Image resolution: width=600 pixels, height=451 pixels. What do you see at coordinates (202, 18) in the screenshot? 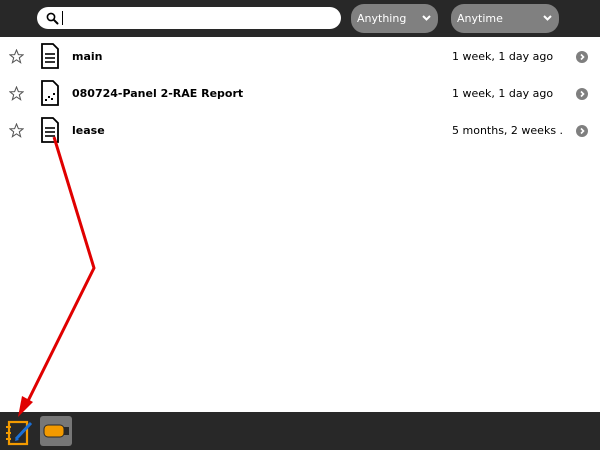
I see `search-input` at bounding box center [202, 18].